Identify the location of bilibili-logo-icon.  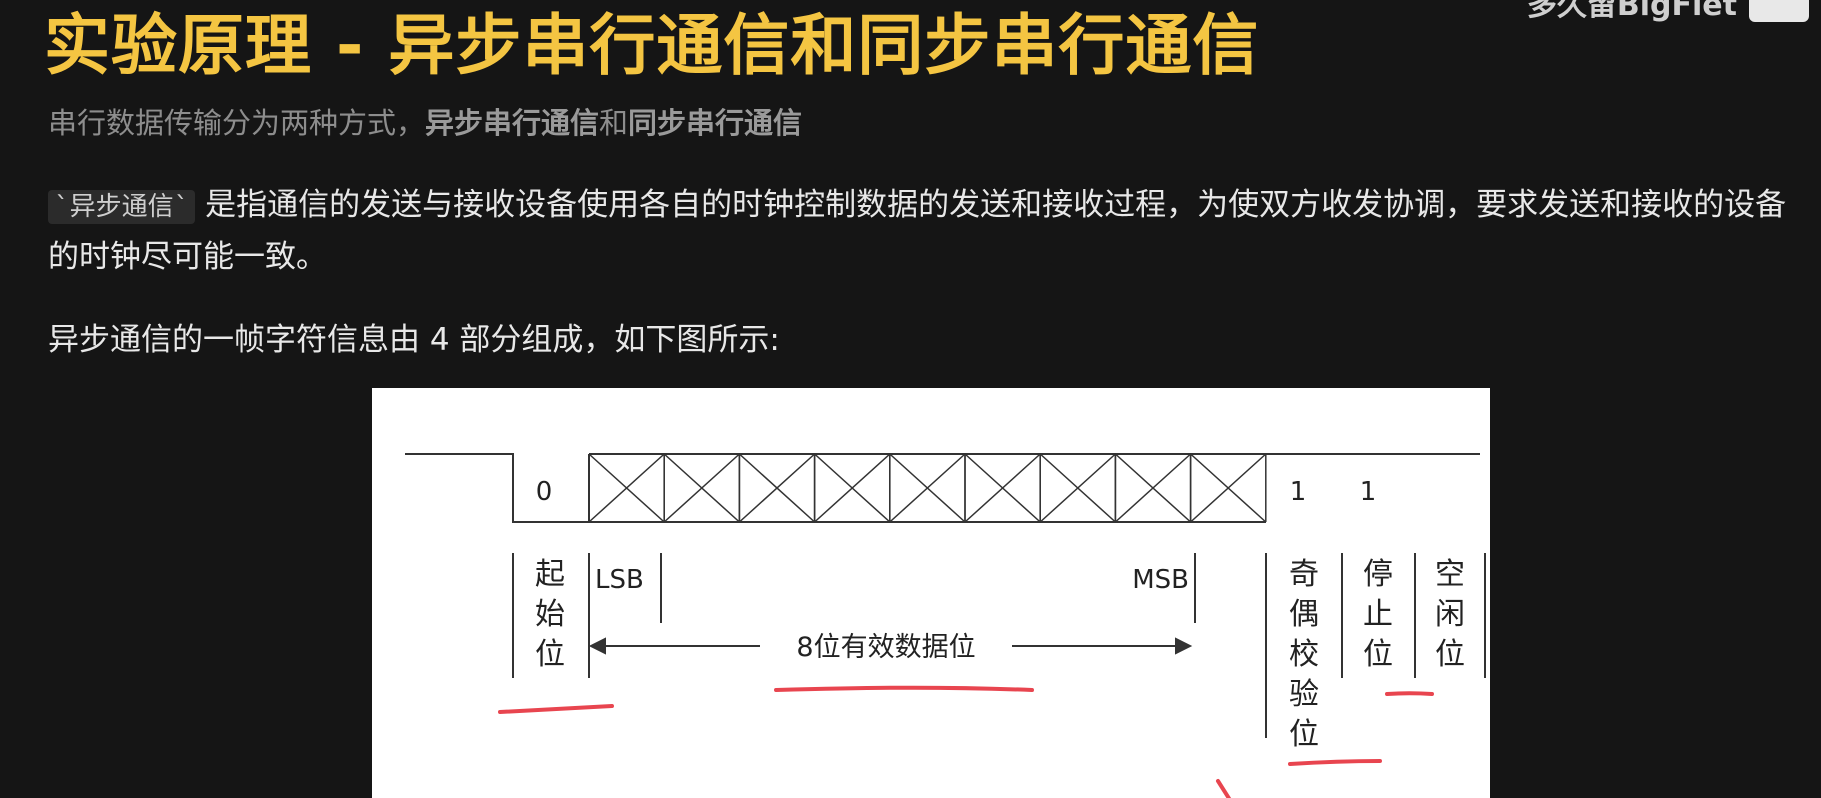
(1779, 11).